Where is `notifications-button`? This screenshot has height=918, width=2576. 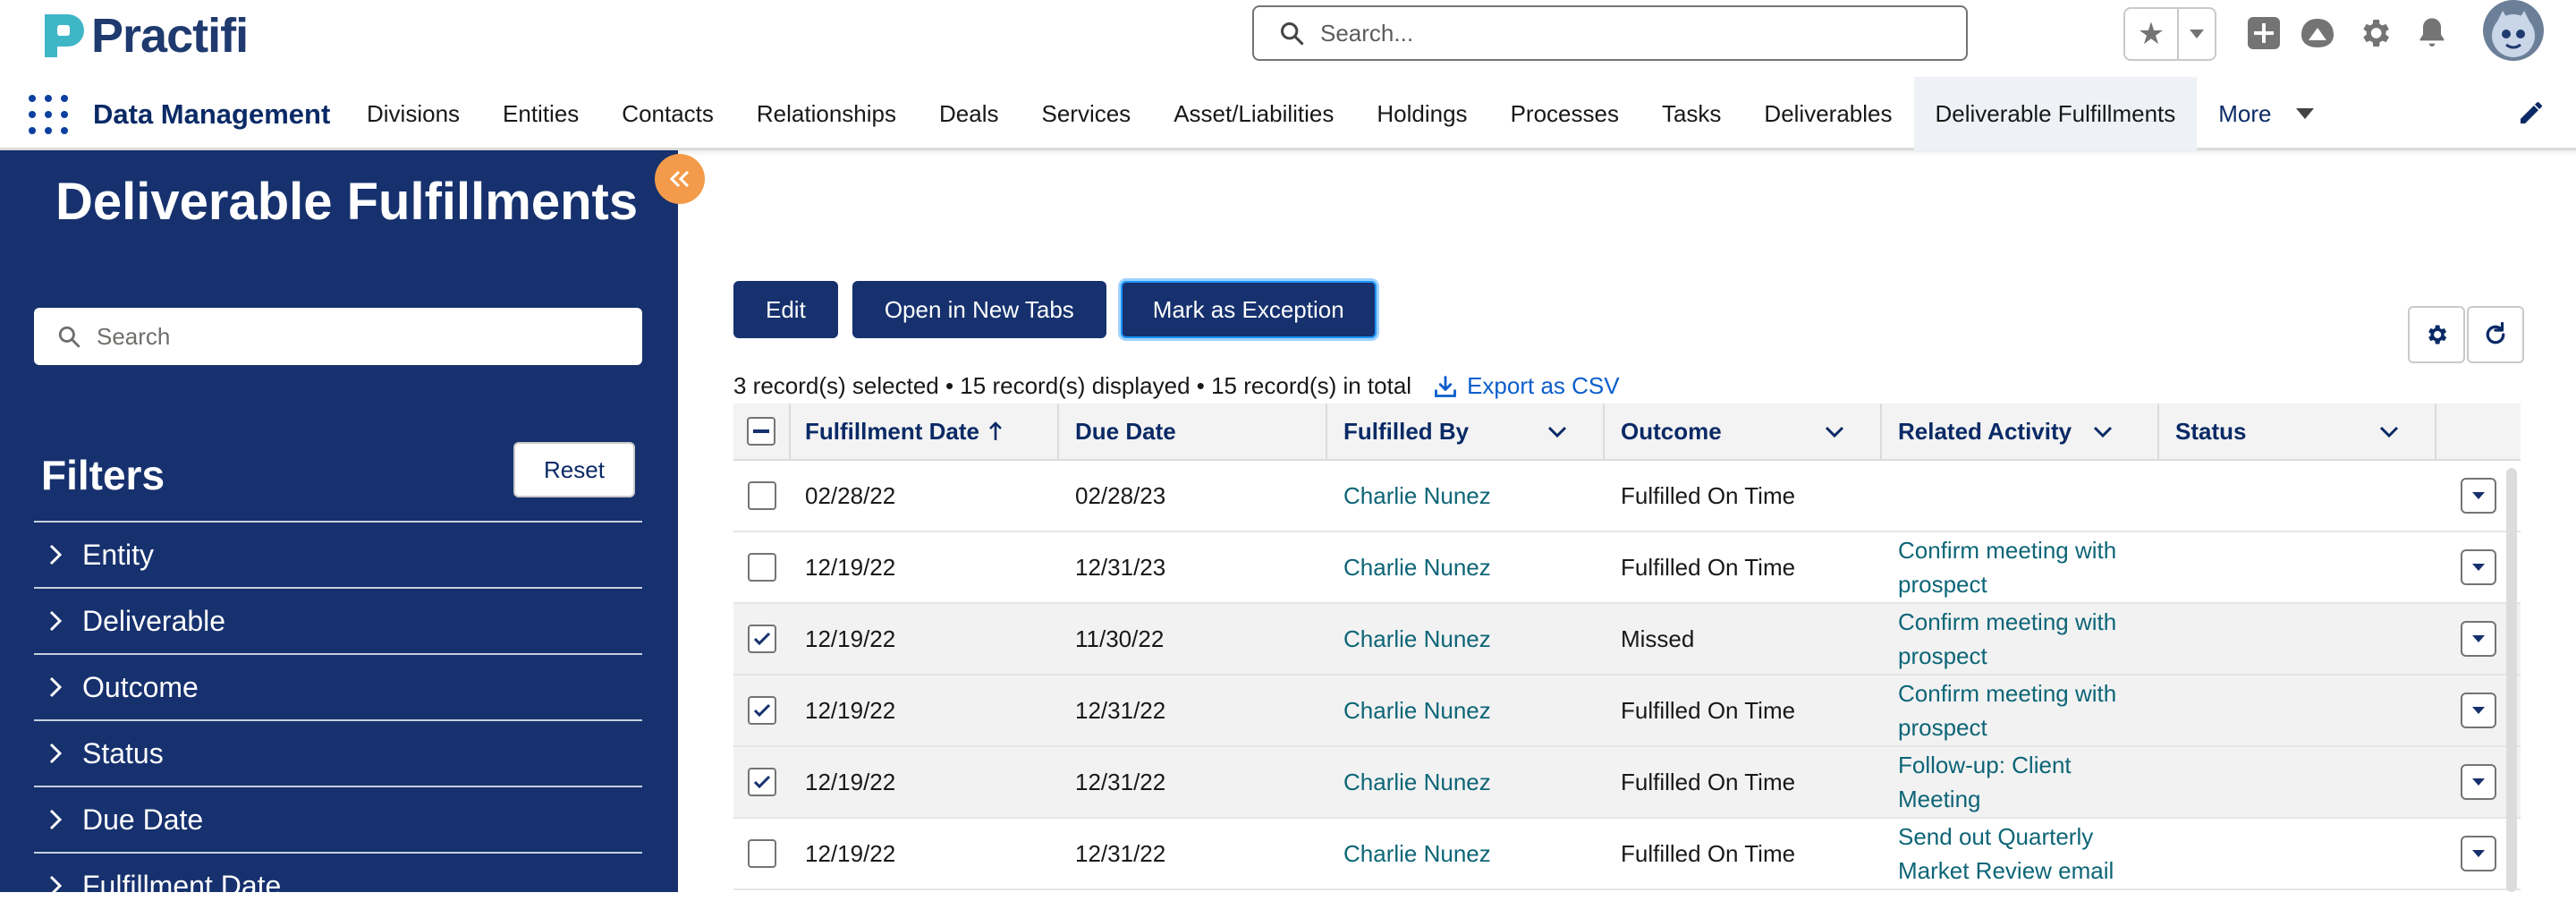 notifications-button is located at coordinates (2432, 34).